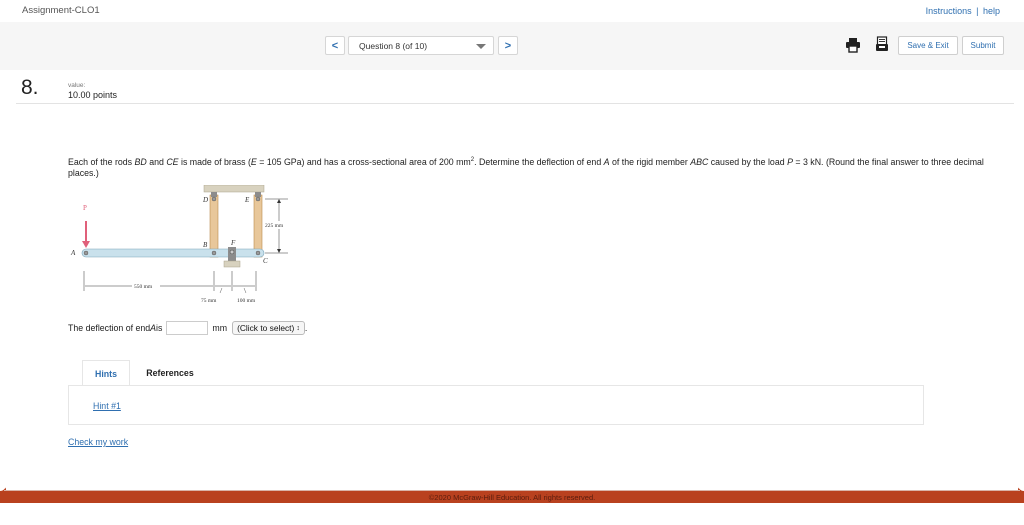 This screenshot has height=525, width=1024. What do you see at coordinates (182, 244) in the screenshot?
I see `problem-figure: P A B C D E F 225 mm 550 mm 75 mm 100 mm` at bounding box center [182, 244].